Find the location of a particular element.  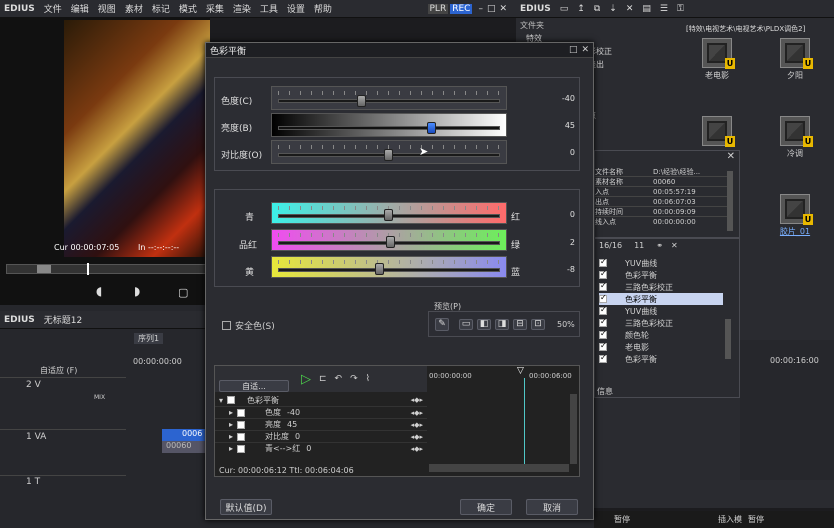

menu-mode: 模式 is located at coordinates (188, 8).